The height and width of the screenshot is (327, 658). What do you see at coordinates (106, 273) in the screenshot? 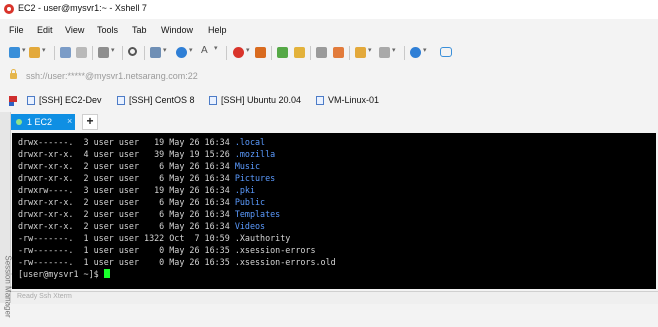
I see `terminal-cursor` at bounding box center [106, 273].